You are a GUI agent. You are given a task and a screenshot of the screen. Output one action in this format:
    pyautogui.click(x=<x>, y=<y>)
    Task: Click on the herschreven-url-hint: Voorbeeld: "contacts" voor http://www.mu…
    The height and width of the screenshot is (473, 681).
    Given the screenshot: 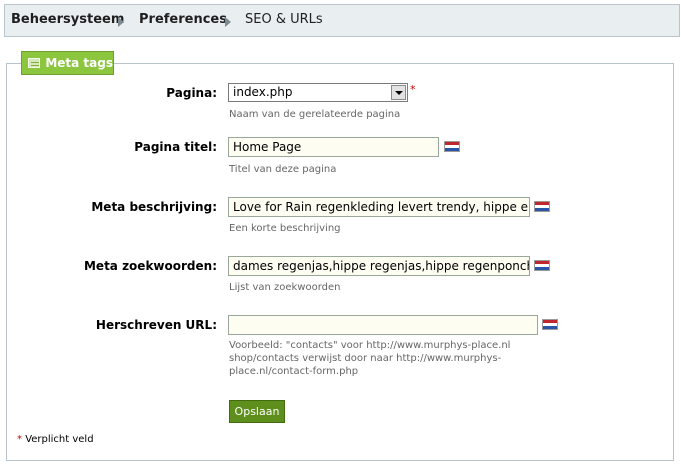 What is the action you would take?
    pyautogui.click(x=369, y=358)
    